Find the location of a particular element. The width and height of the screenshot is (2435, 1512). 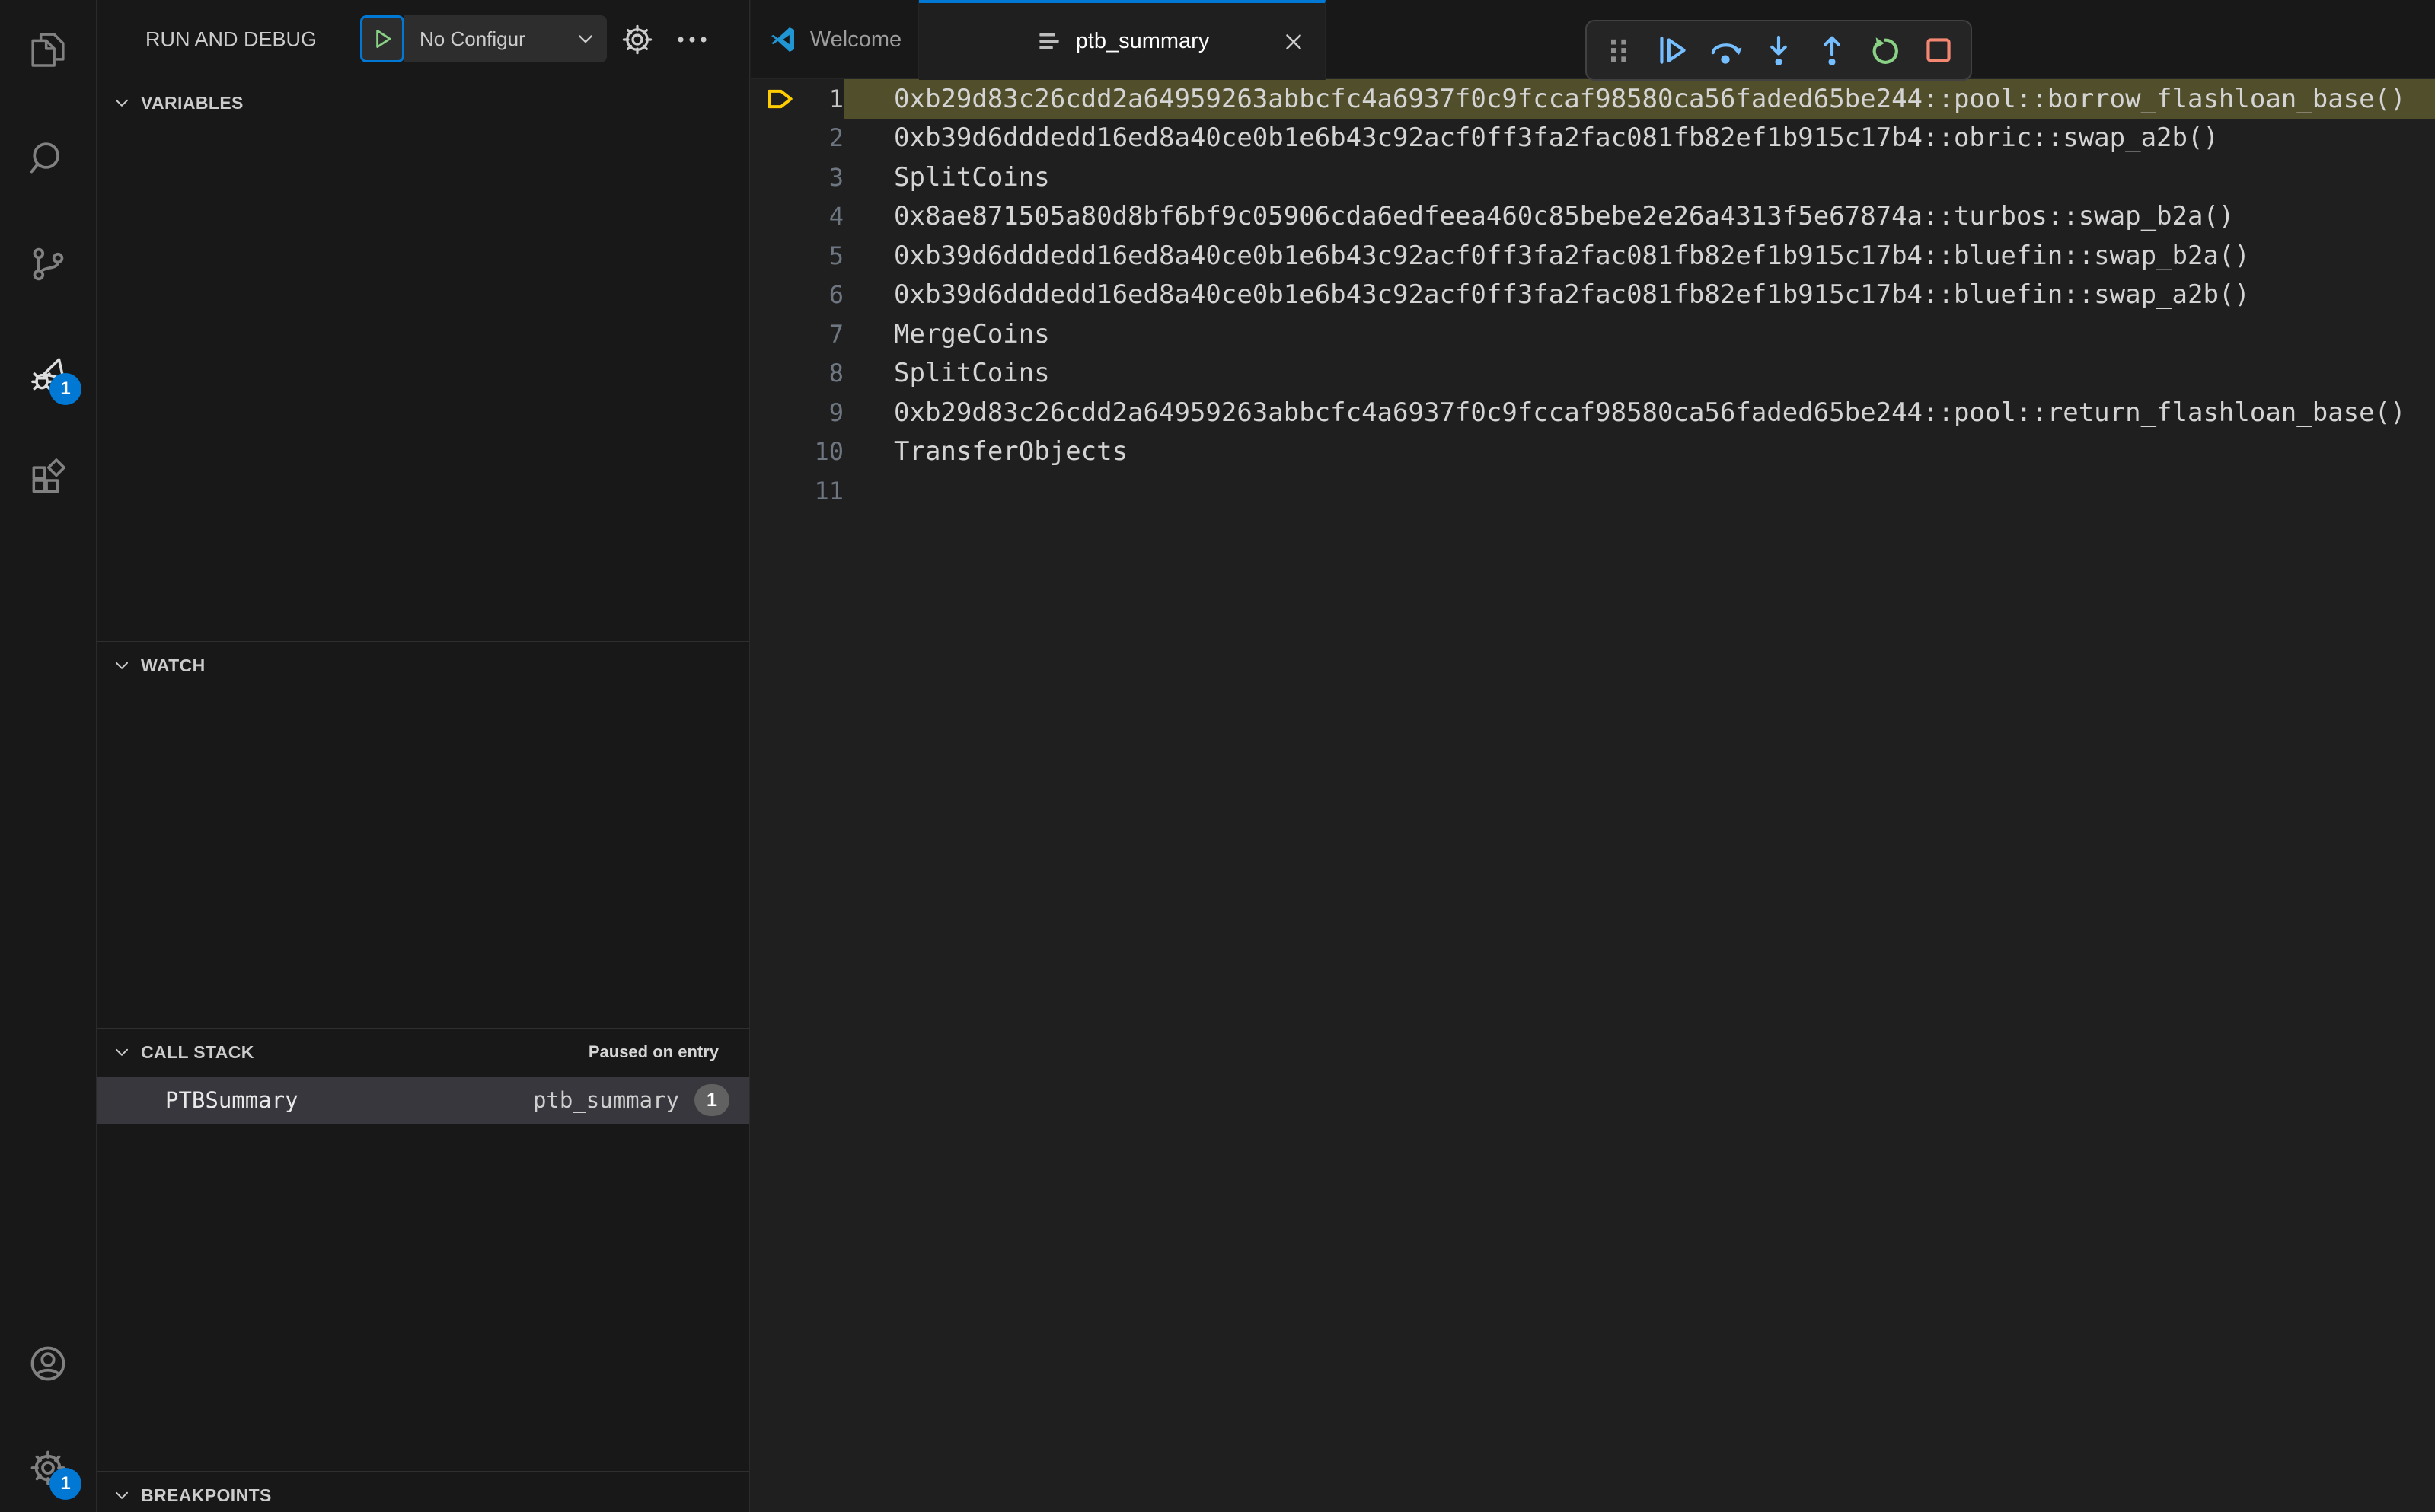

line-number: 7 is located at coordinates (836, 334).